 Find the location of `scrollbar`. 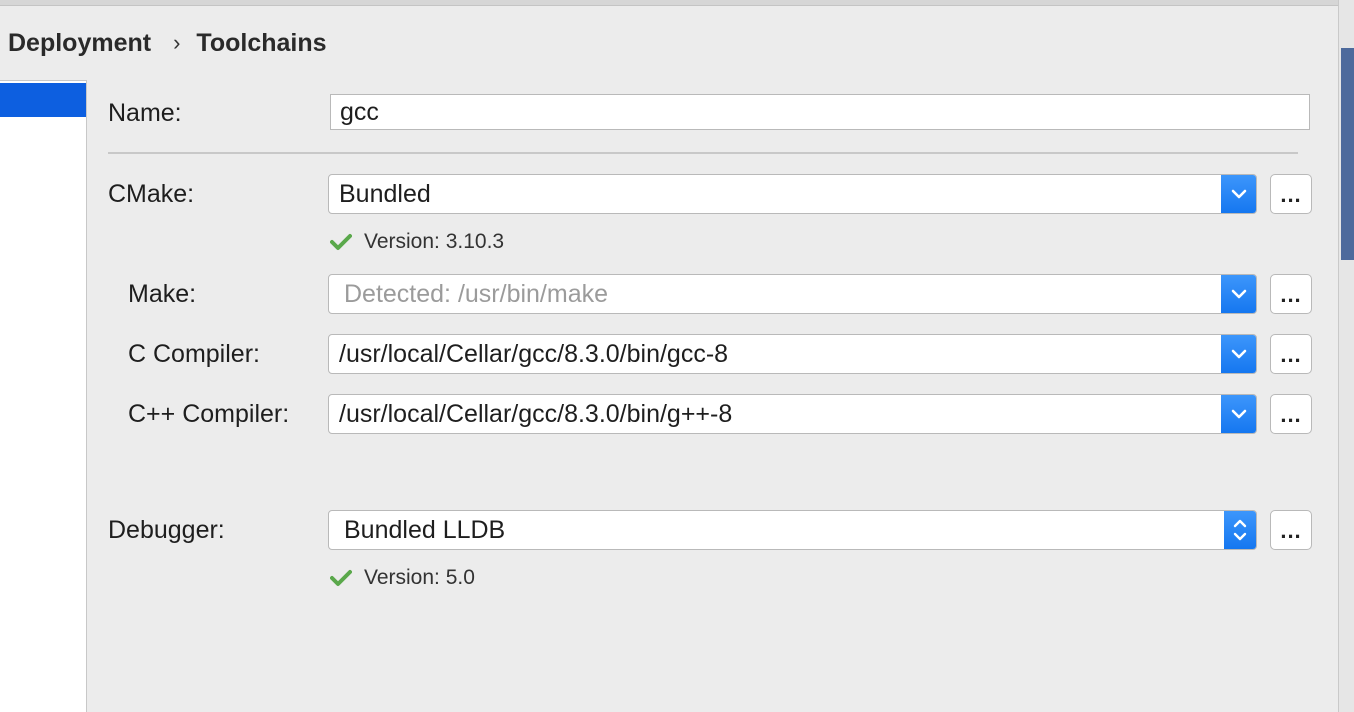

scrollbar is located at coordinates (1346, 356).